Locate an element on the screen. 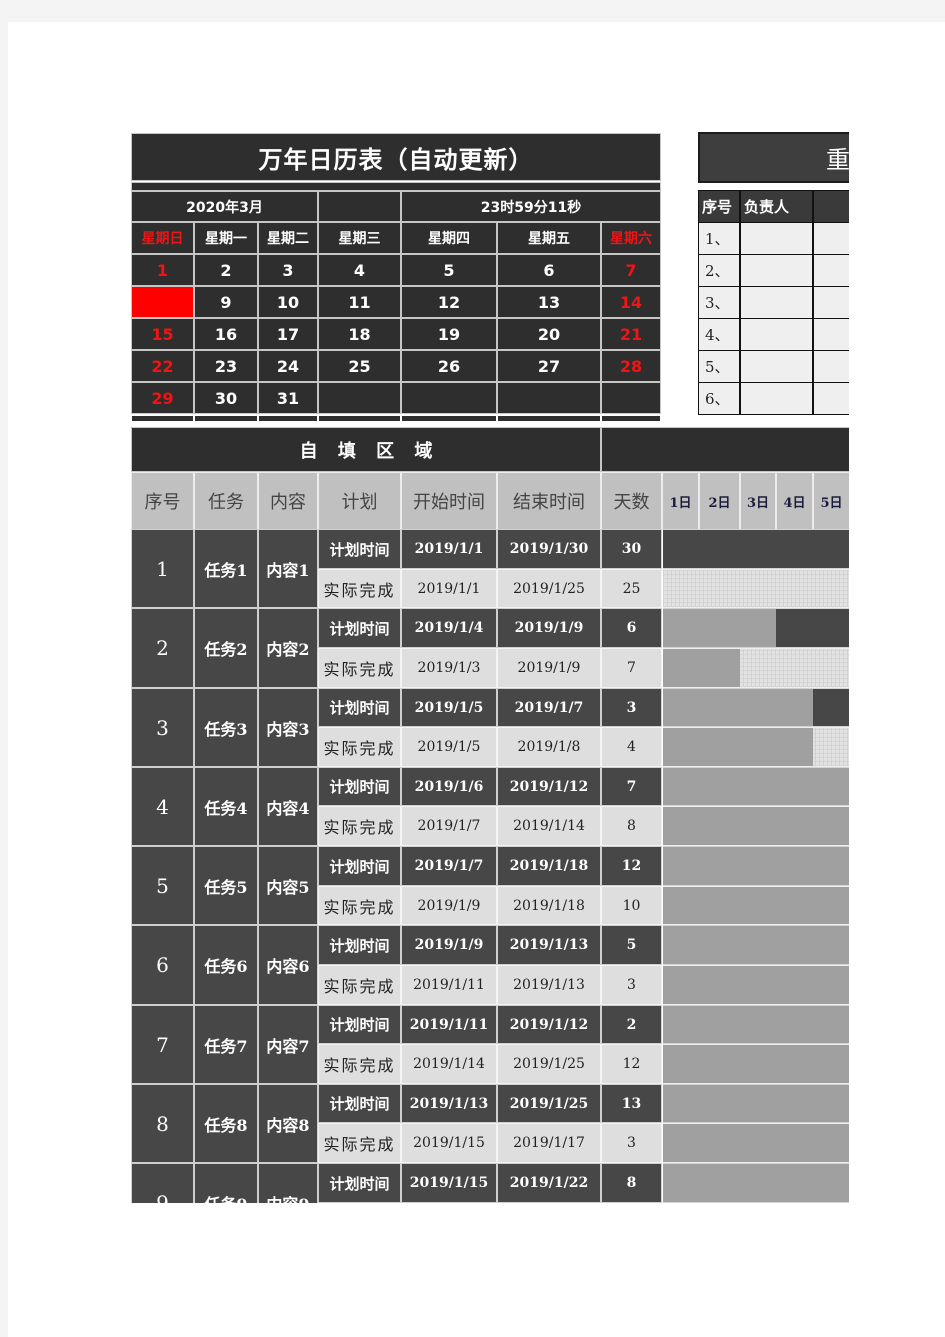  plan-end-date: 2019/1/25 is located at coordinates (549, 1103).